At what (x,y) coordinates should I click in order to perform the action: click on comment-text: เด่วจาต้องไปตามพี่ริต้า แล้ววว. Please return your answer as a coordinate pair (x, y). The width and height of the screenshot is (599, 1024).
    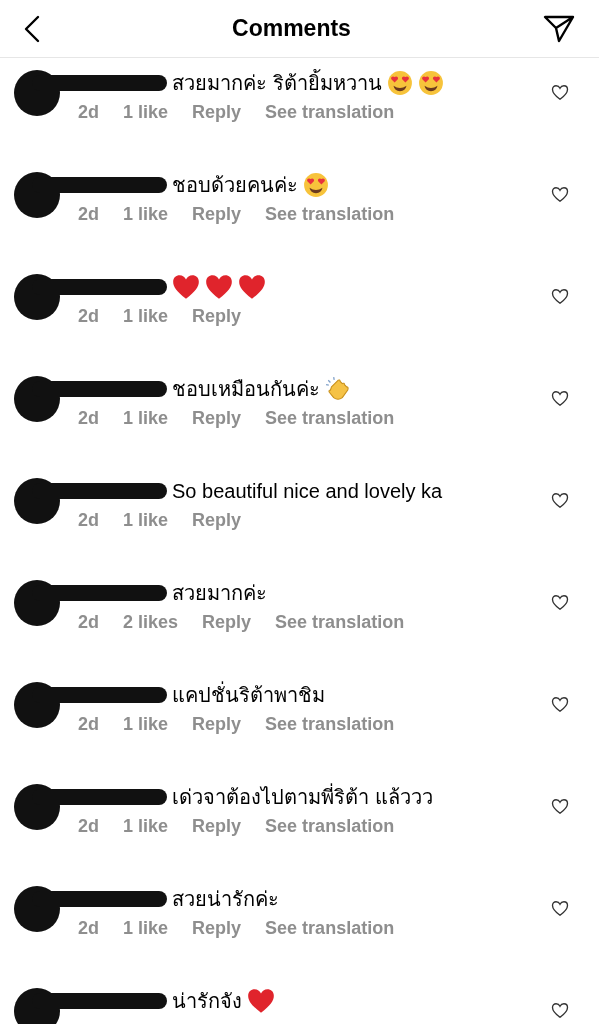
    Looking at the image, I should click on (302, 797).